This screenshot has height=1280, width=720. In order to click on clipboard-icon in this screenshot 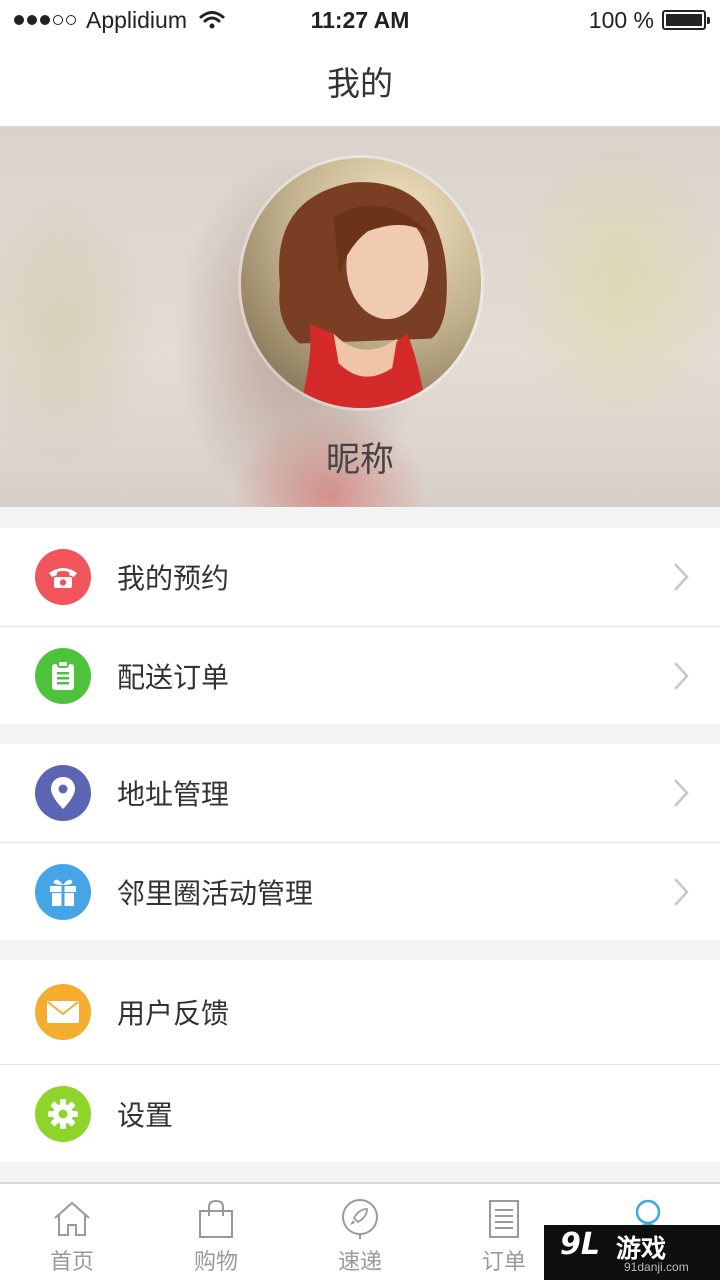, I will do `click(63, 675)`.